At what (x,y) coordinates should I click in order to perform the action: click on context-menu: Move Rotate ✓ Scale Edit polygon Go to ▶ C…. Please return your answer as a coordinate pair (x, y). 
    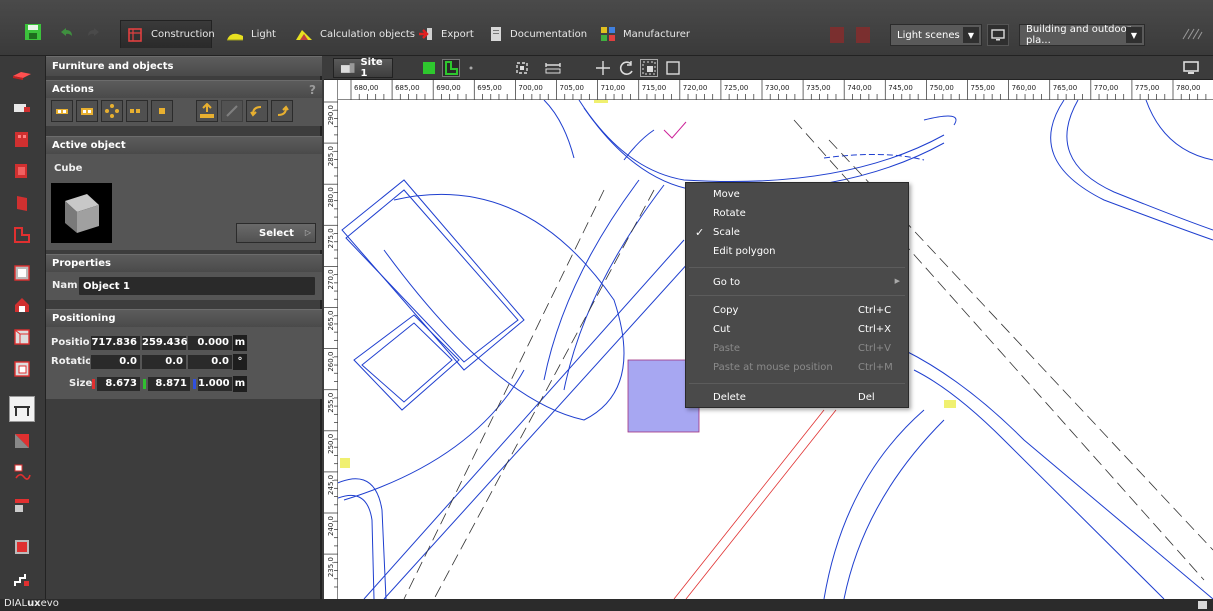
    Looking at the image, I should click on (797, 295).